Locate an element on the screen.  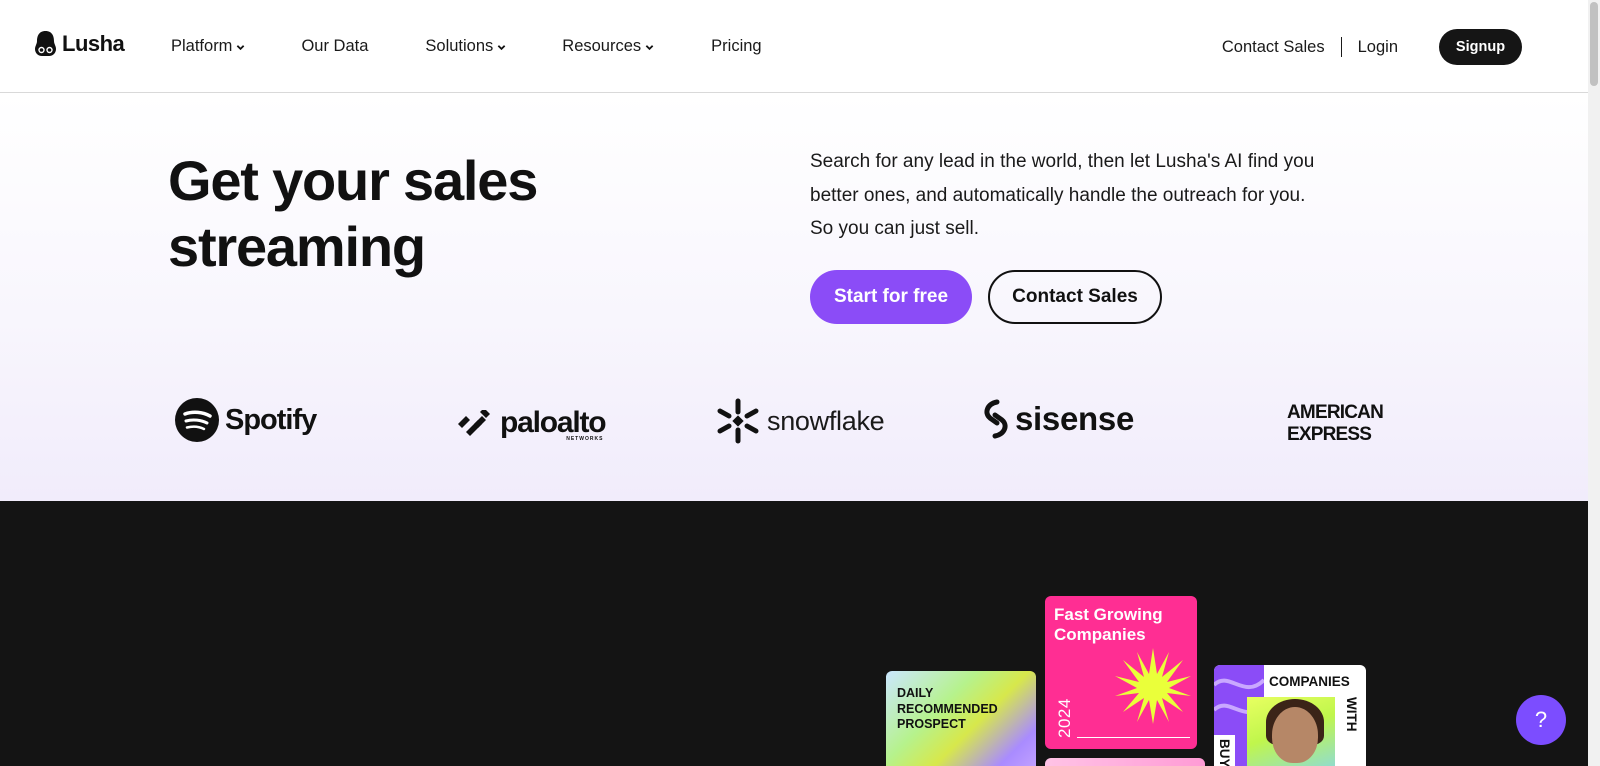
contact-sales-link: Contact Sales is located at coordinates (1273, 47).